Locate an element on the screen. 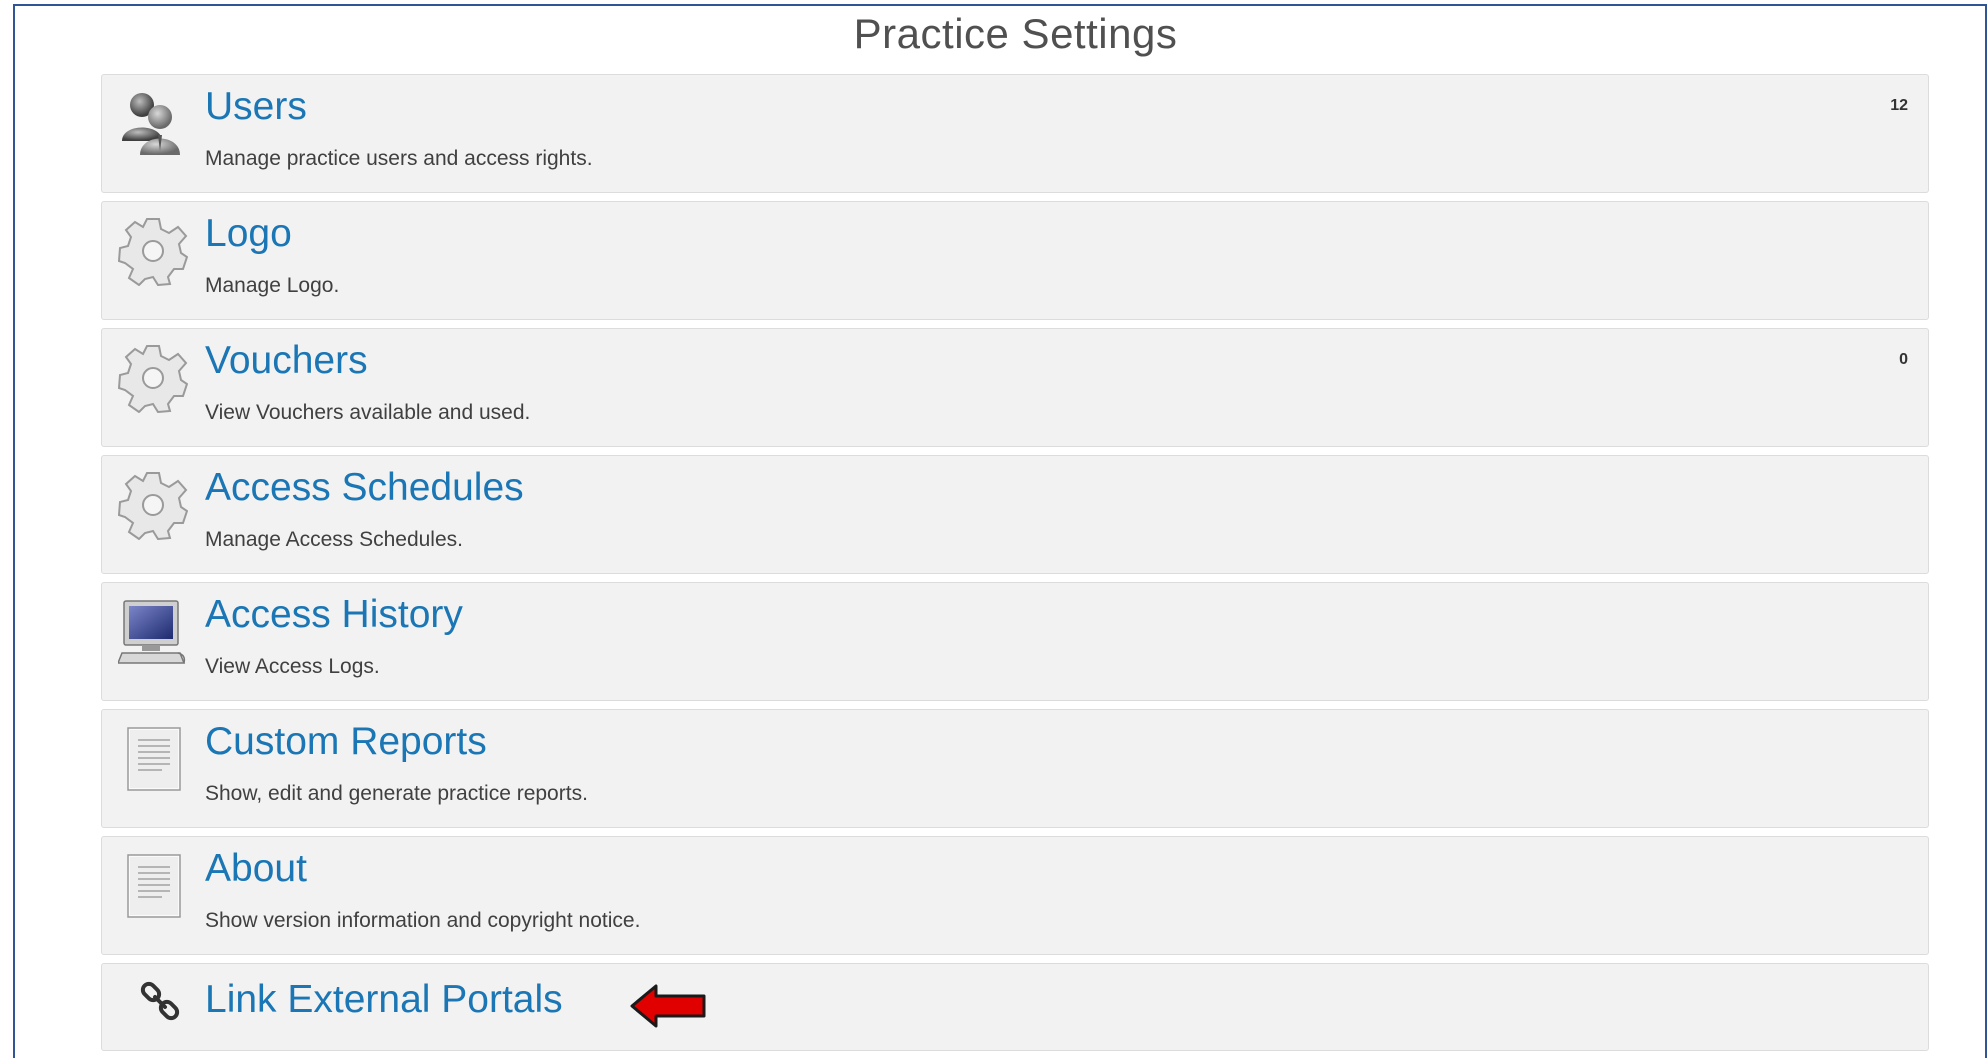  users-icon is located at coordinates (153, 124).